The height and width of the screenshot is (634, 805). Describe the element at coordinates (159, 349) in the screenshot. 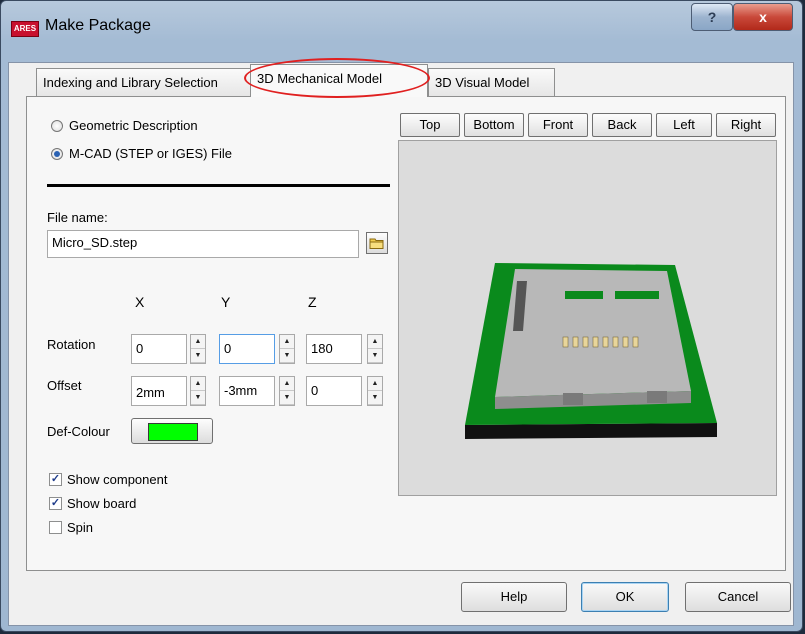

I see `rotation-x-input: 0` at that location.